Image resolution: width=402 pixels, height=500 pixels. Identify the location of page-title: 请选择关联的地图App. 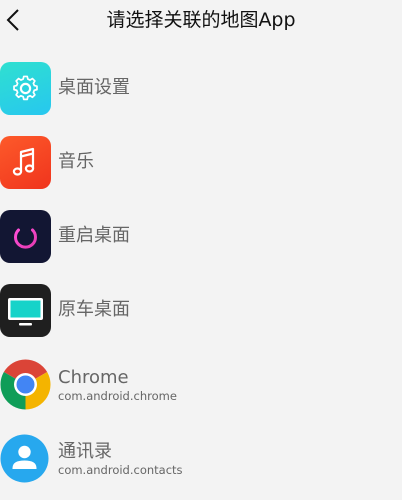
(201, 20).